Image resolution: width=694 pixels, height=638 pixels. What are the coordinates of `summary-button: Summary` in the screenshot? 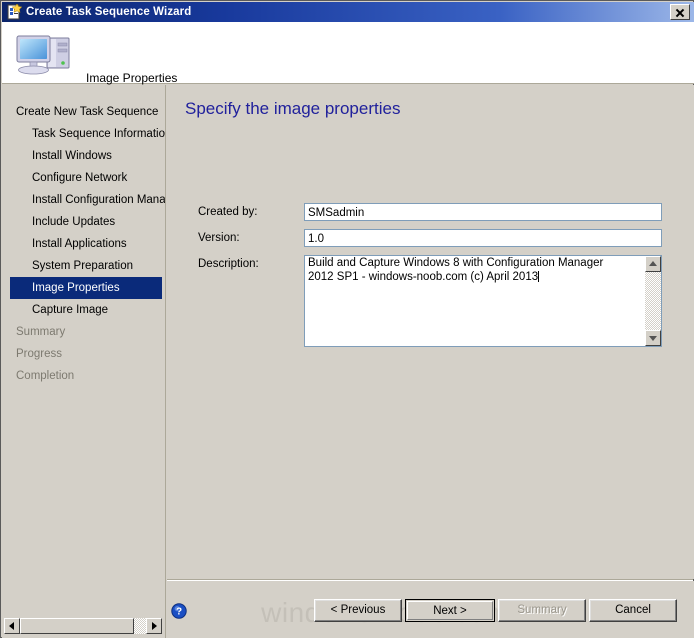 It's located at (542, 610).